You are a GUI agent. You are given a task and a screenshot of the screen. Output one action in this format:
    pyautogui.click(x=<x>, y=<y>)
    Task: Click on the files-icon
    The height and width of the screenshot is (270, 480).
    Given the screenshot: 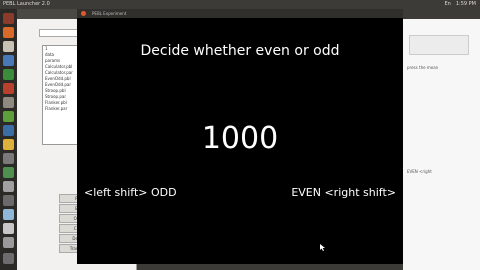 What is the action you would take?
    pyautogui.click(x=8, y=46)
    